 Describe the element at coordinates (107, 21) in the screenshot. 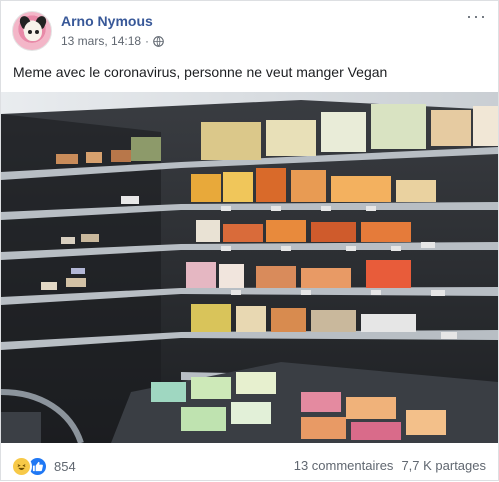

I see `author-name: Arno Nymous` at that location.